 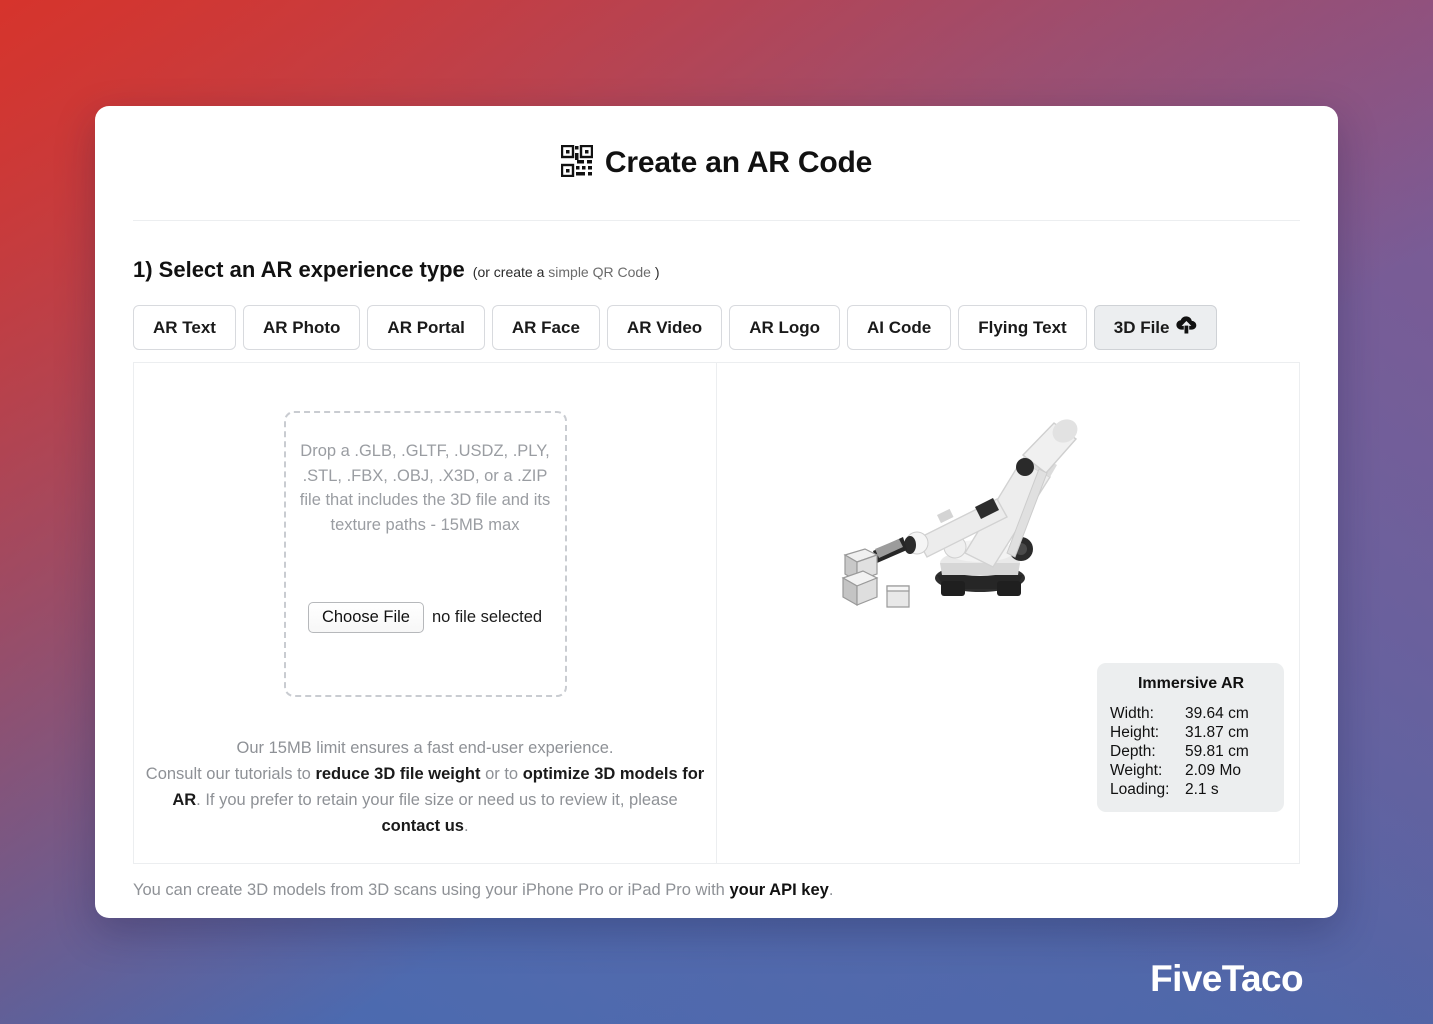 I want to click on step-note: (or create a simple QR Code ), so click(x=566, y=272).